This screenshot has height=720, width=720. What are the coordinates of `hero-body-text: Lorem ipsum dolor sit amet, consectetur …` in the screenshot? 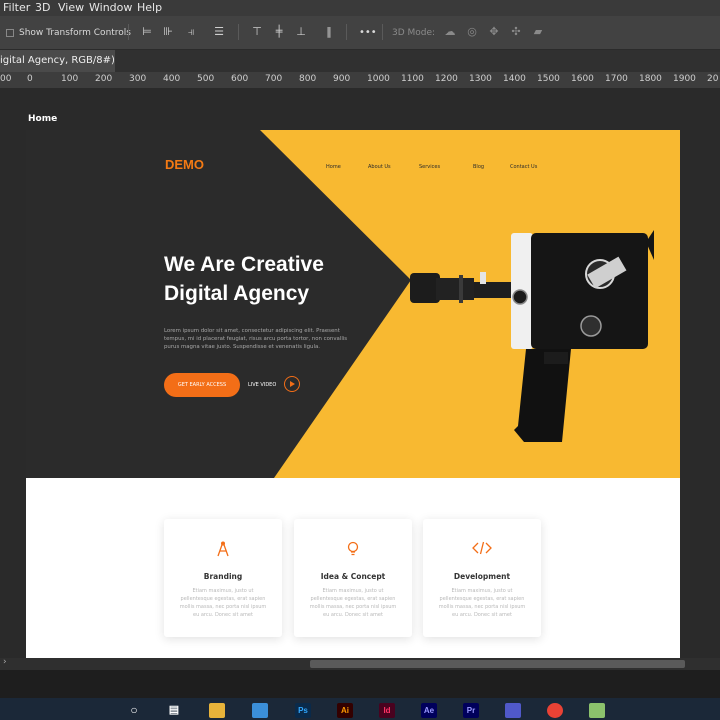 It's located at (256, 339).